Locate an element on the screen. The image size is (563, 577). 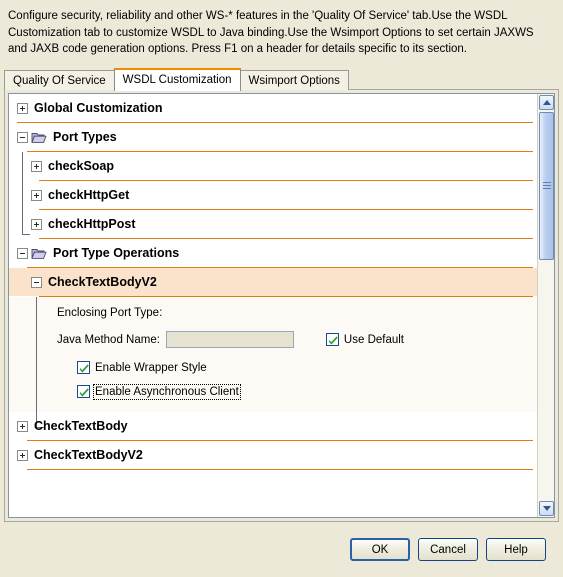
enclosing-port-type-label: Enclosing Port Type: is located at coordinates (110, 313).